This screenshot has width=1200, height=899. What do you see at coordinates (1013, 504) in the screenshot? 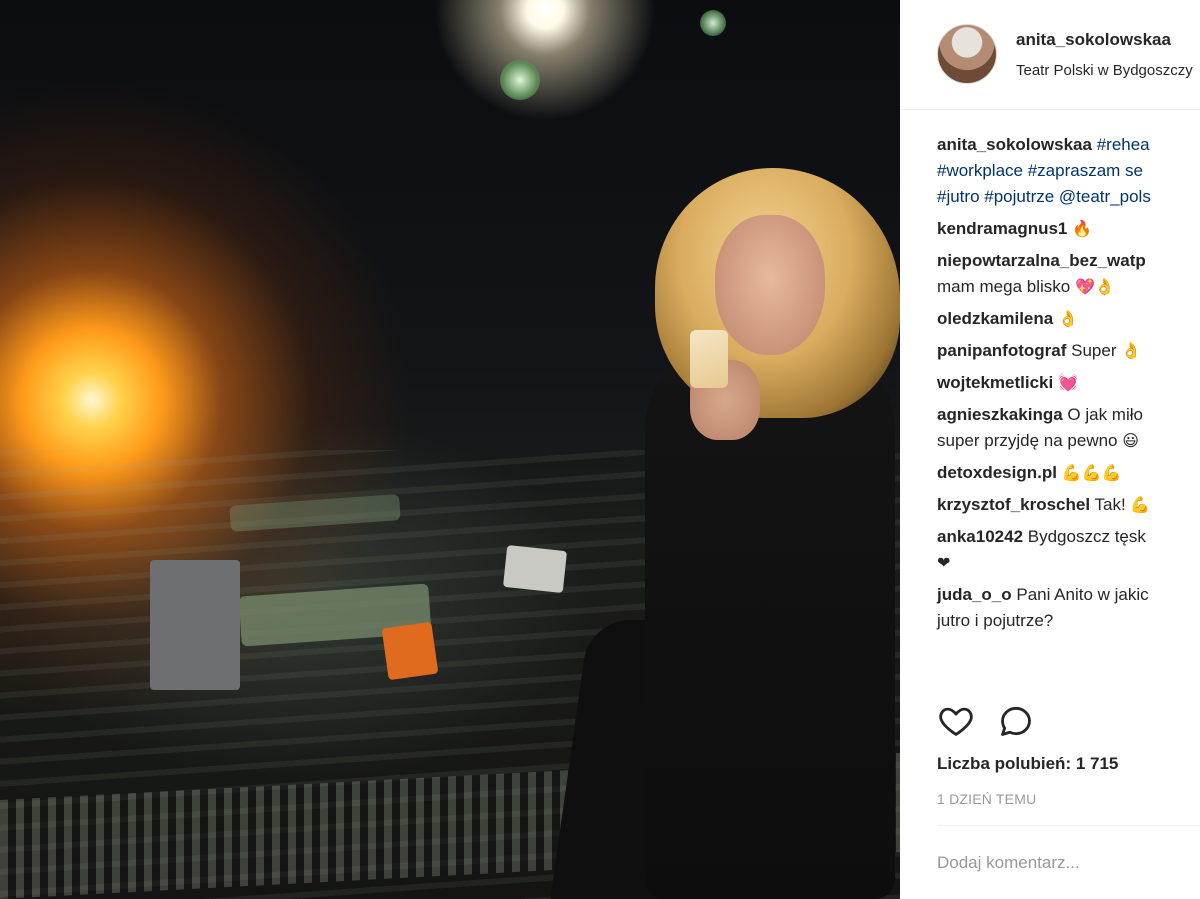
I see `comment-username: krzysztof_kroschel` at bounding box center [1013, 504].